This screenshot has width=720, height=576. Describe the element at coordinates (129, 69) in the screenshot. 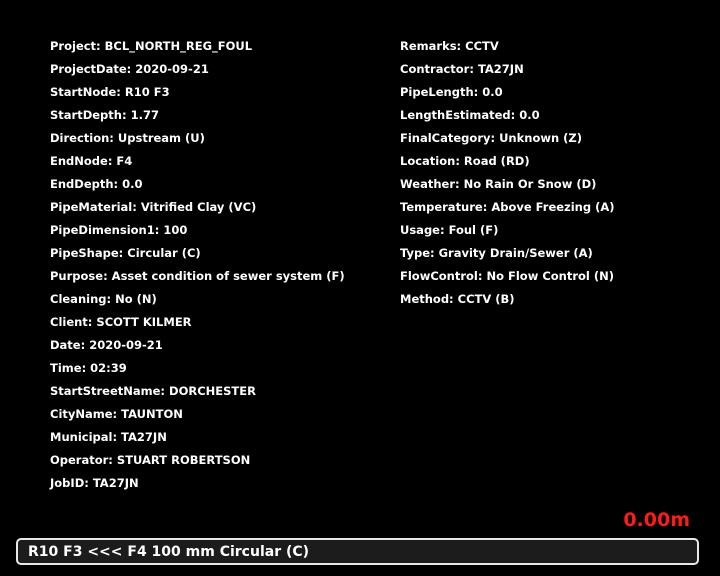

I see `field-project-date: ProjectDate: 2020-09-21` at that location.